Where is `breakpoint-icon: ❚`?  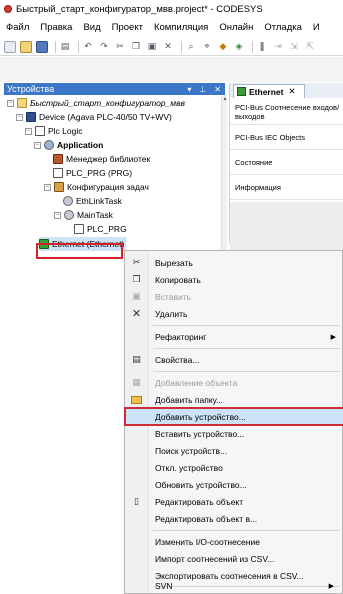
breakpoint-icon: ❚ is located at coordinates (262, 47).